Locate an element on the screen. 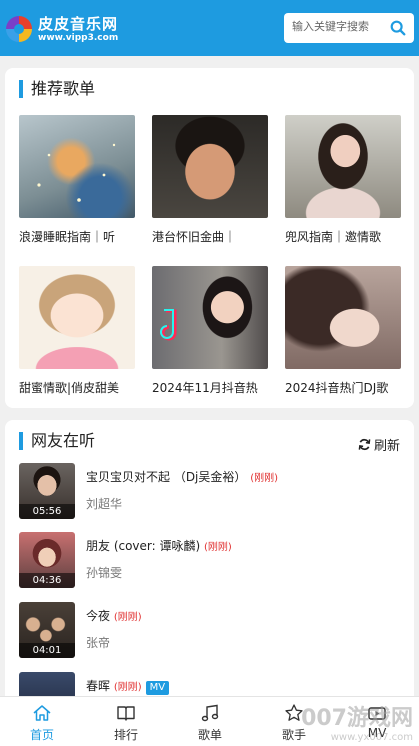 The width and height of the screenshot is (419, 746). nav-playlist: 歌单 is located at coordinates (210, 721).